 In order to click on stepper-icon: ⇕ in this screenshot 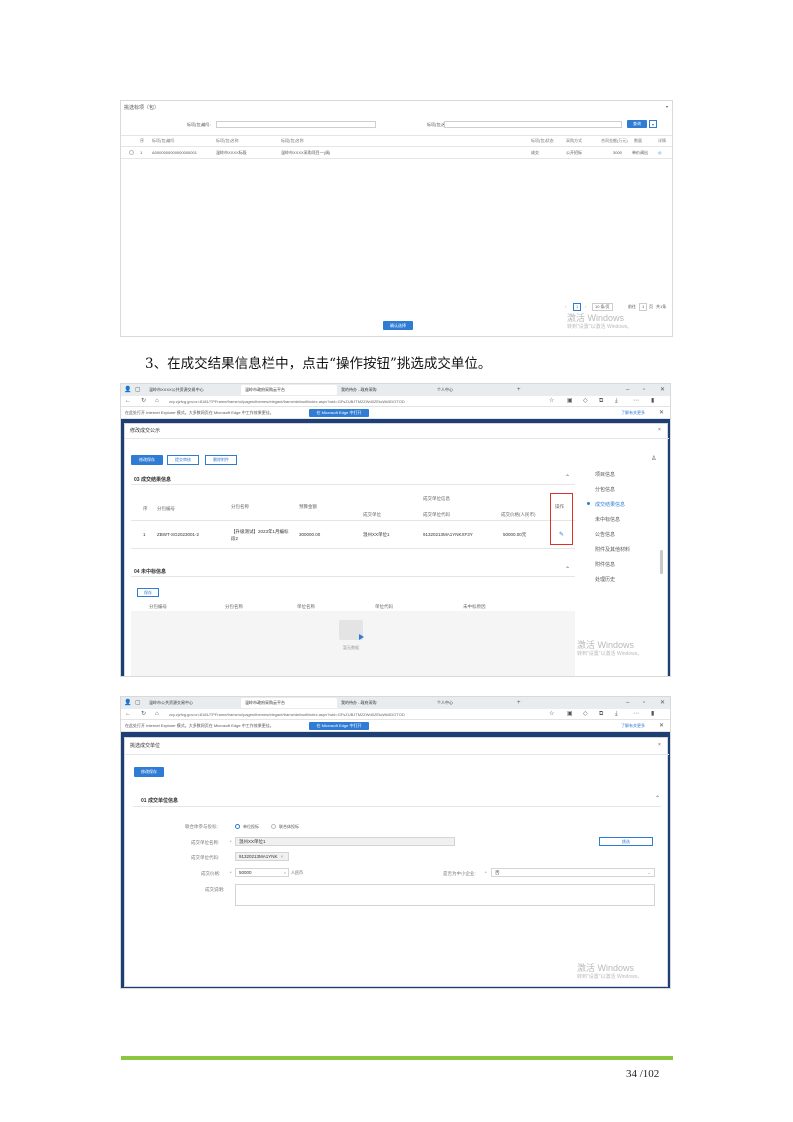, I will do `click(284, 873)`.